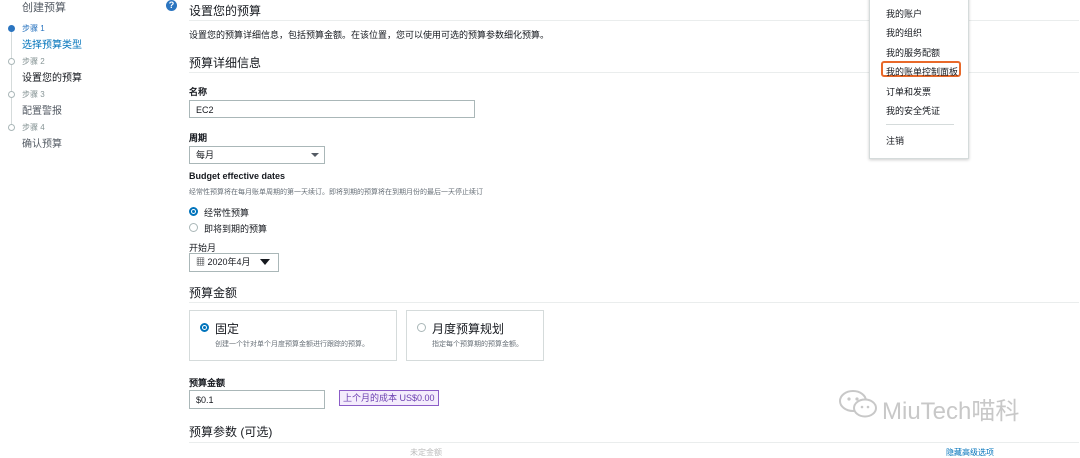 The width and height of the screenshot is (1080, 458). I want to click on fixed-radio, so click(204, 327).